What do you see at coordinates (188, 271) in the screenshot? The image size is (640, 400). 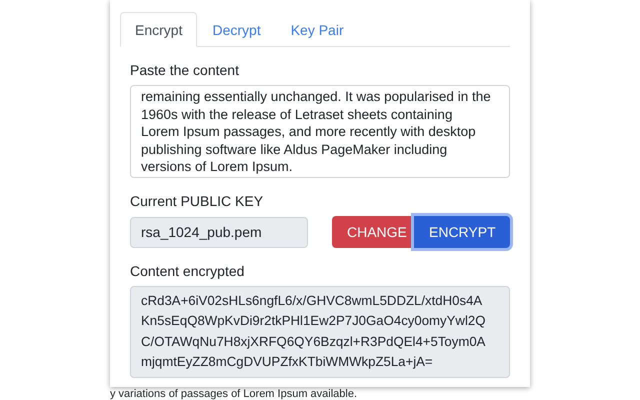 I see `field-label: Content encrypted` at bounding box center [188, 271].